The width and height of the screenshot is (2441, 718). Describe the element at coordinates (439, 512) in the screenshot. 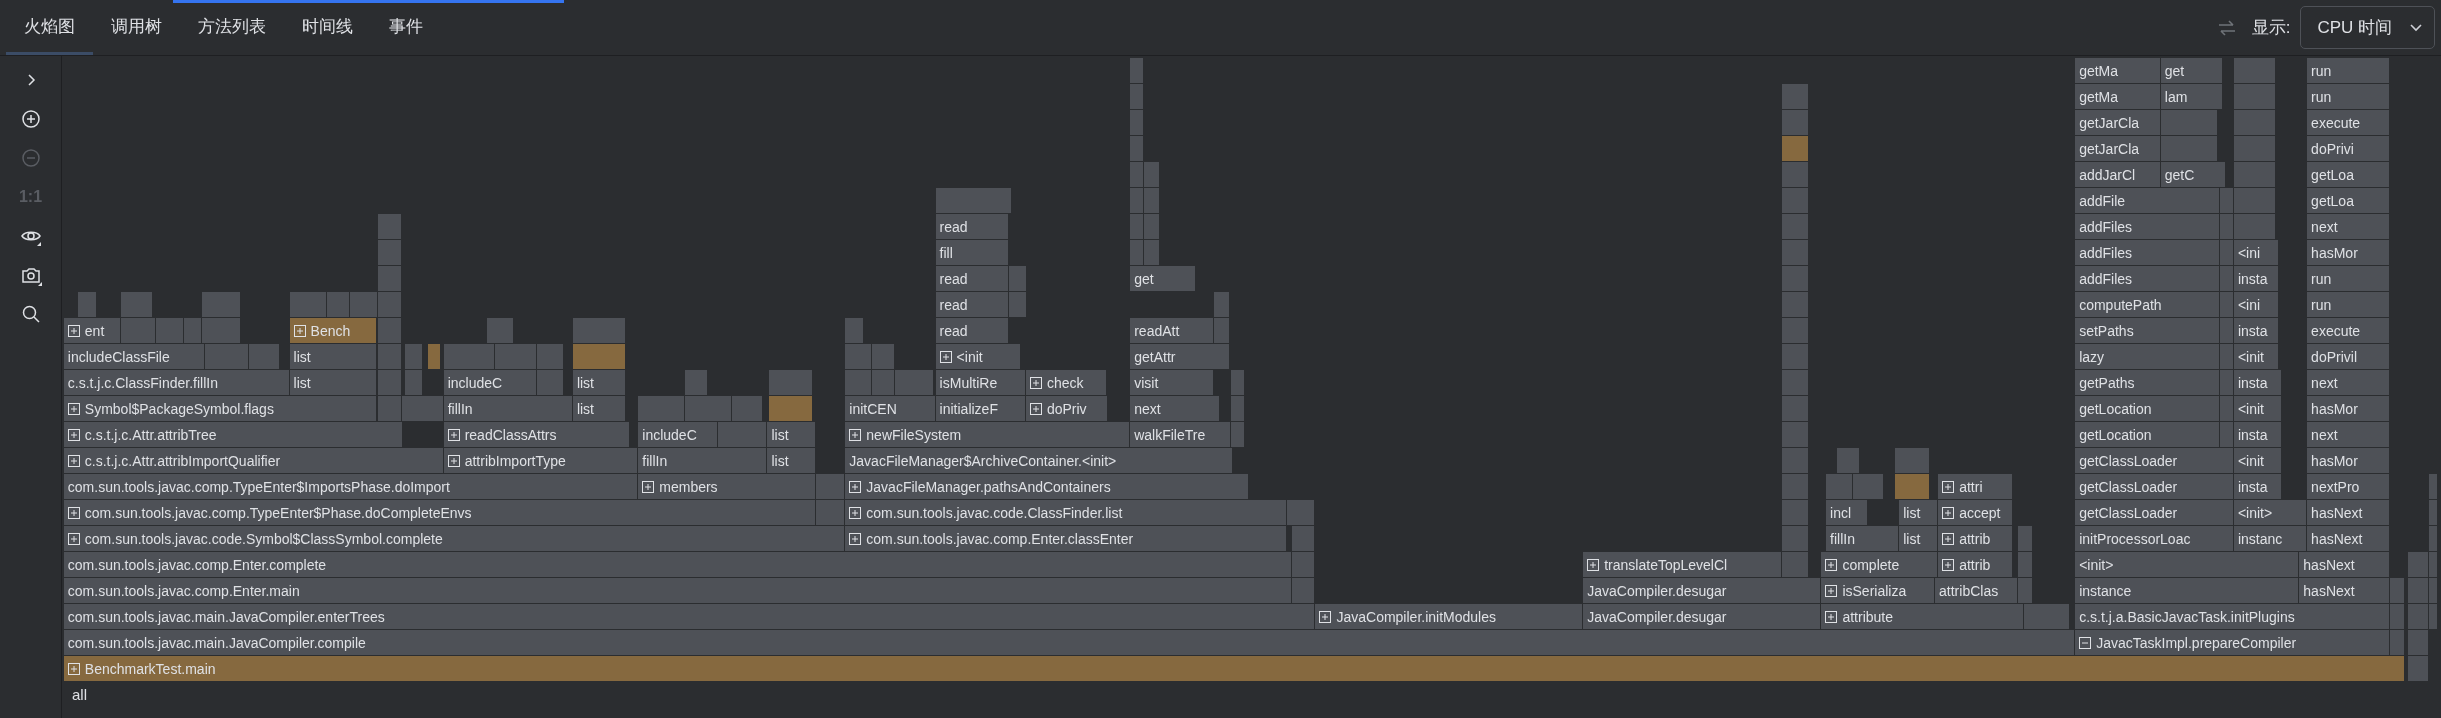

I see `flame-frame: com.sun.tools.javac.comp.TypeEnter$Phase.doCompleteEnvs` at that location.